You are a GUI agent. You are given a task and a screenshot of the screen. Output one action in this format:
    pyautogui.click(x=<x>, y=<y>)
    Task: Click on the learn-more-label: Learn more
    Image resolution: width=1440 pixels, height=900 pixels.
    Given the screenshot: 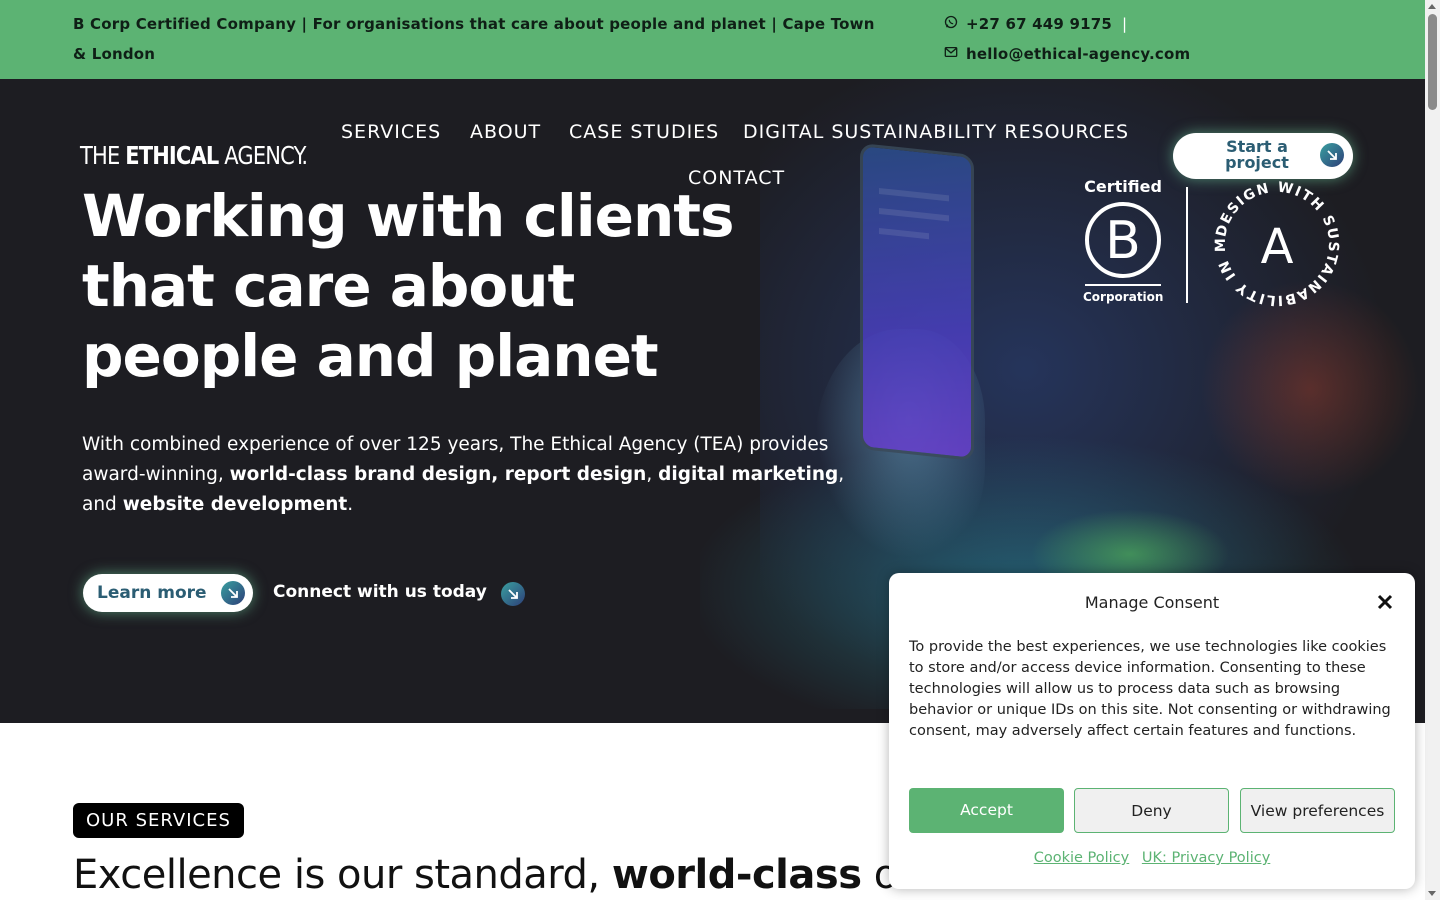 What is the action you would take?
    pyautogui.click(x=152, y=593)
    